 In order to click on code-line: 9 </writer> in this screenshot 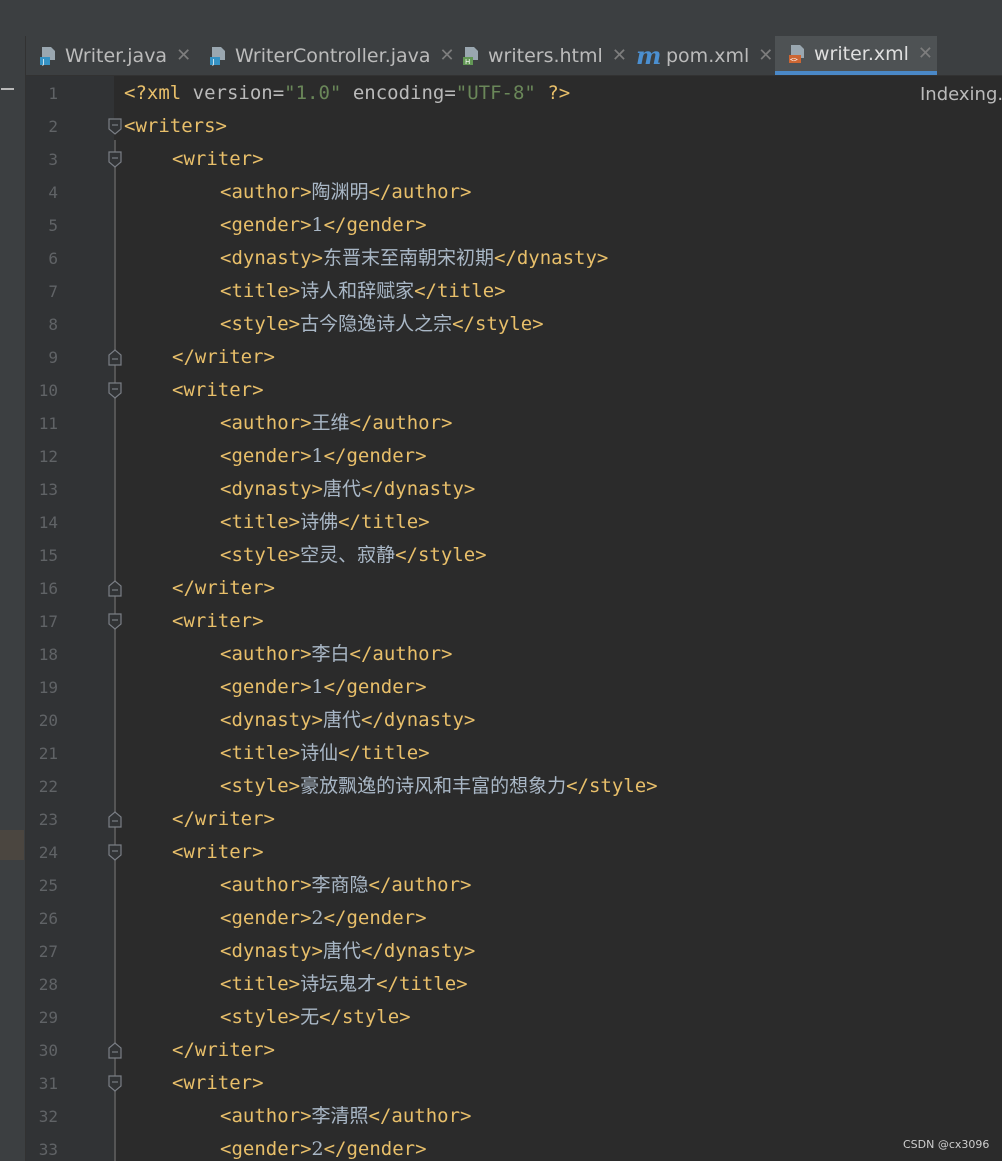, I will do `click(514, 357)`.